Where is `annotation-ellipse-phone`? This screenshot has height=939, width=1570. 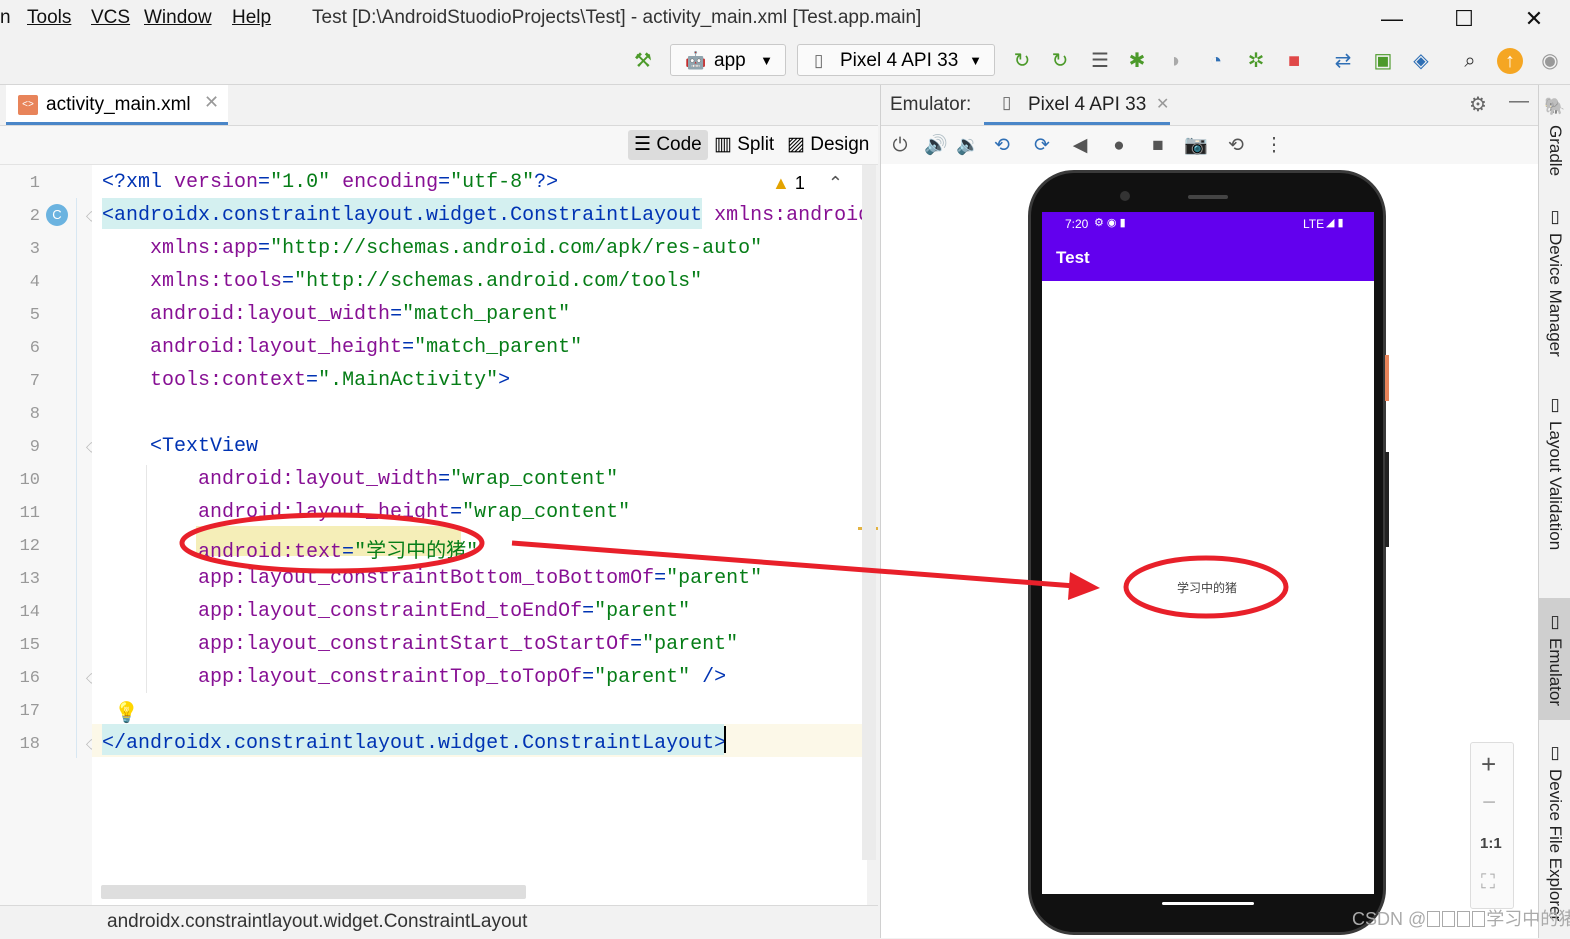 annotation-ellipse-phone is located at coordinates (1206, 587).